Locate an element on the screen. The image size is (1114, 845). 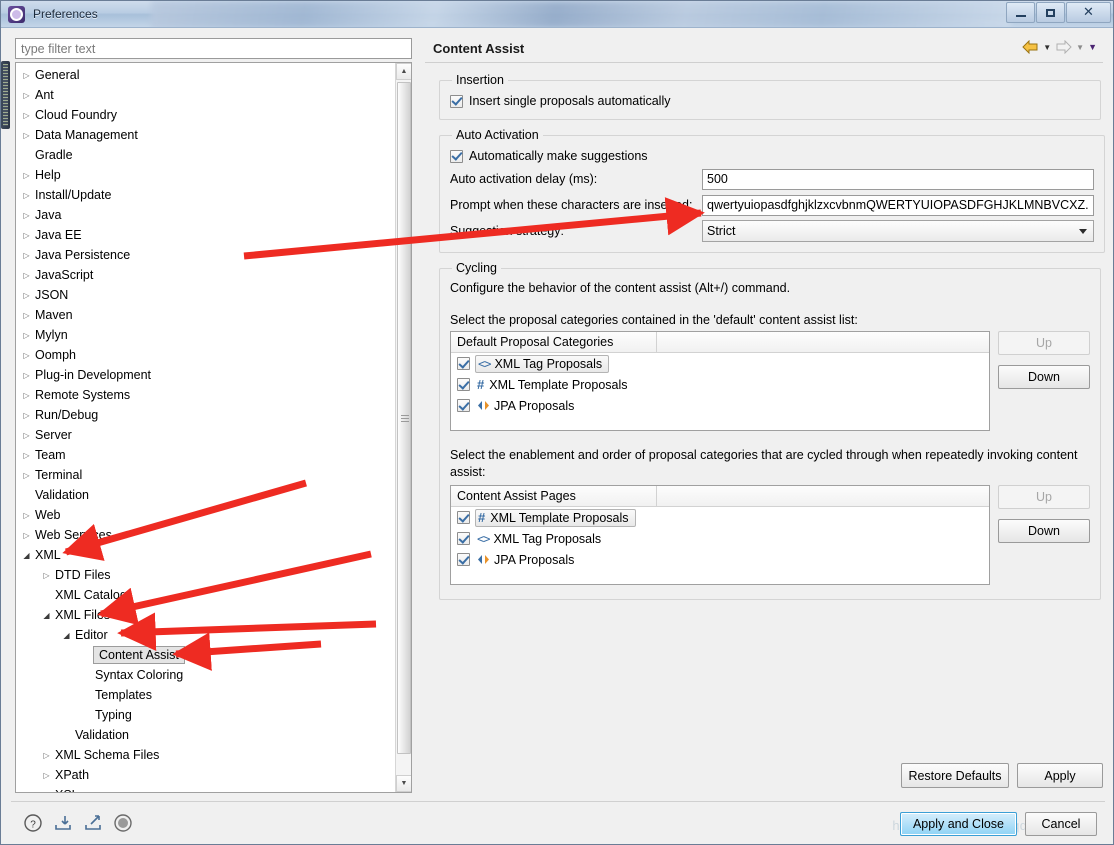
maximize-icon is located at coordinates (1050, 12).